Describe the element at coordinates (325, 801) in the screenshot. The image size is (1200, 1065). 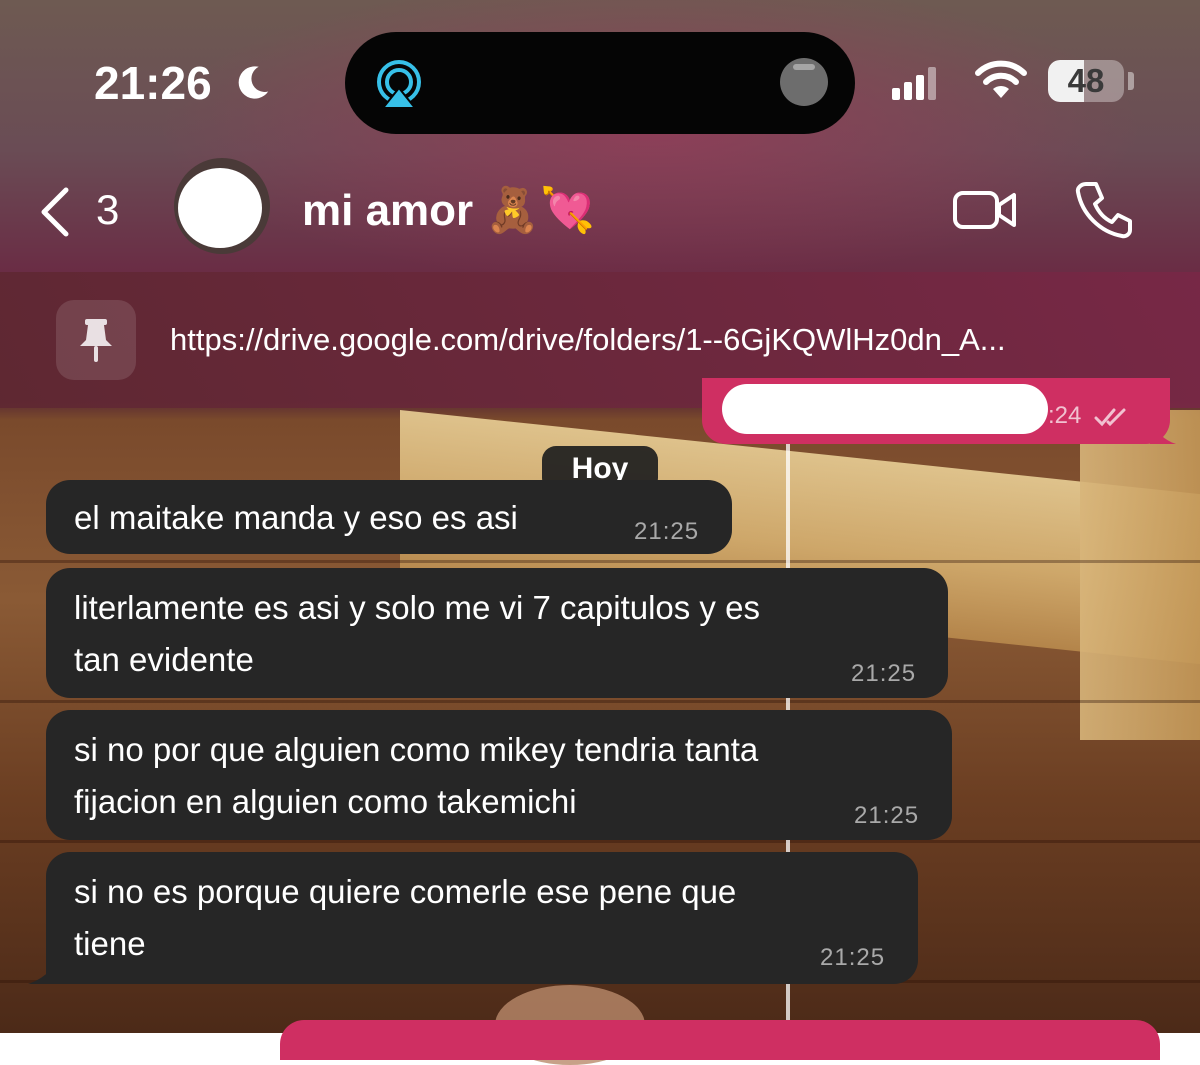
I see `message-text: fijacion en alguien como takemichi` at that location.